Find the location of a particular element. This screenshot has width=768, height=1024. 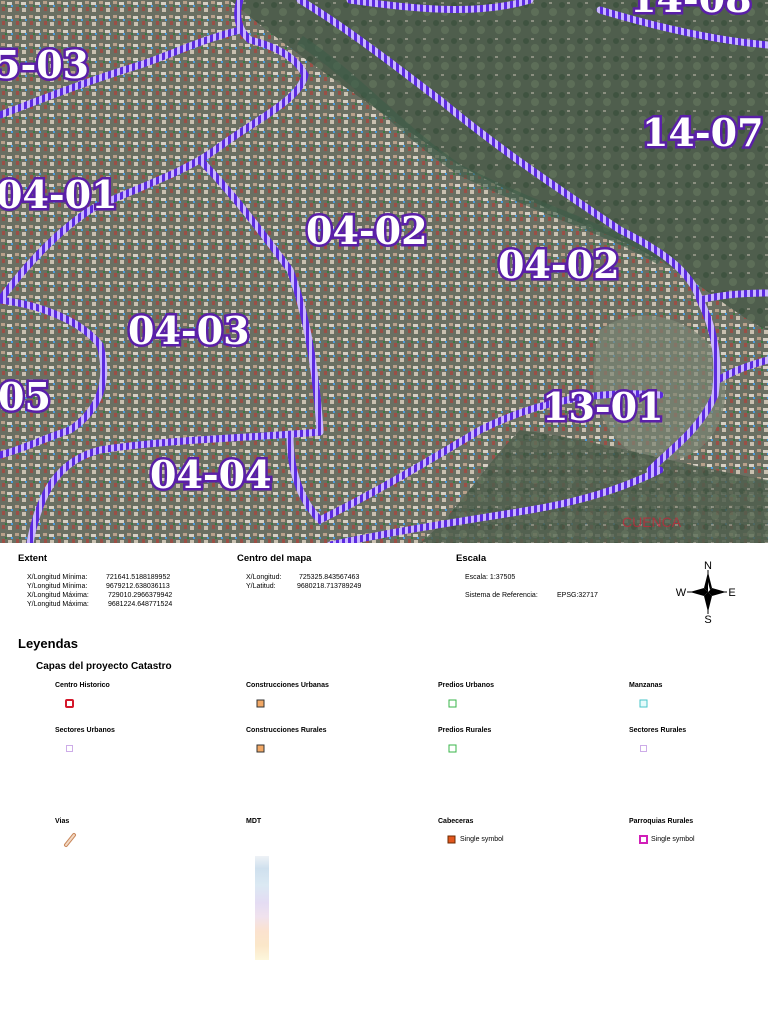

srs-value: EPSG:32717 is located at coordinates (577, 595).